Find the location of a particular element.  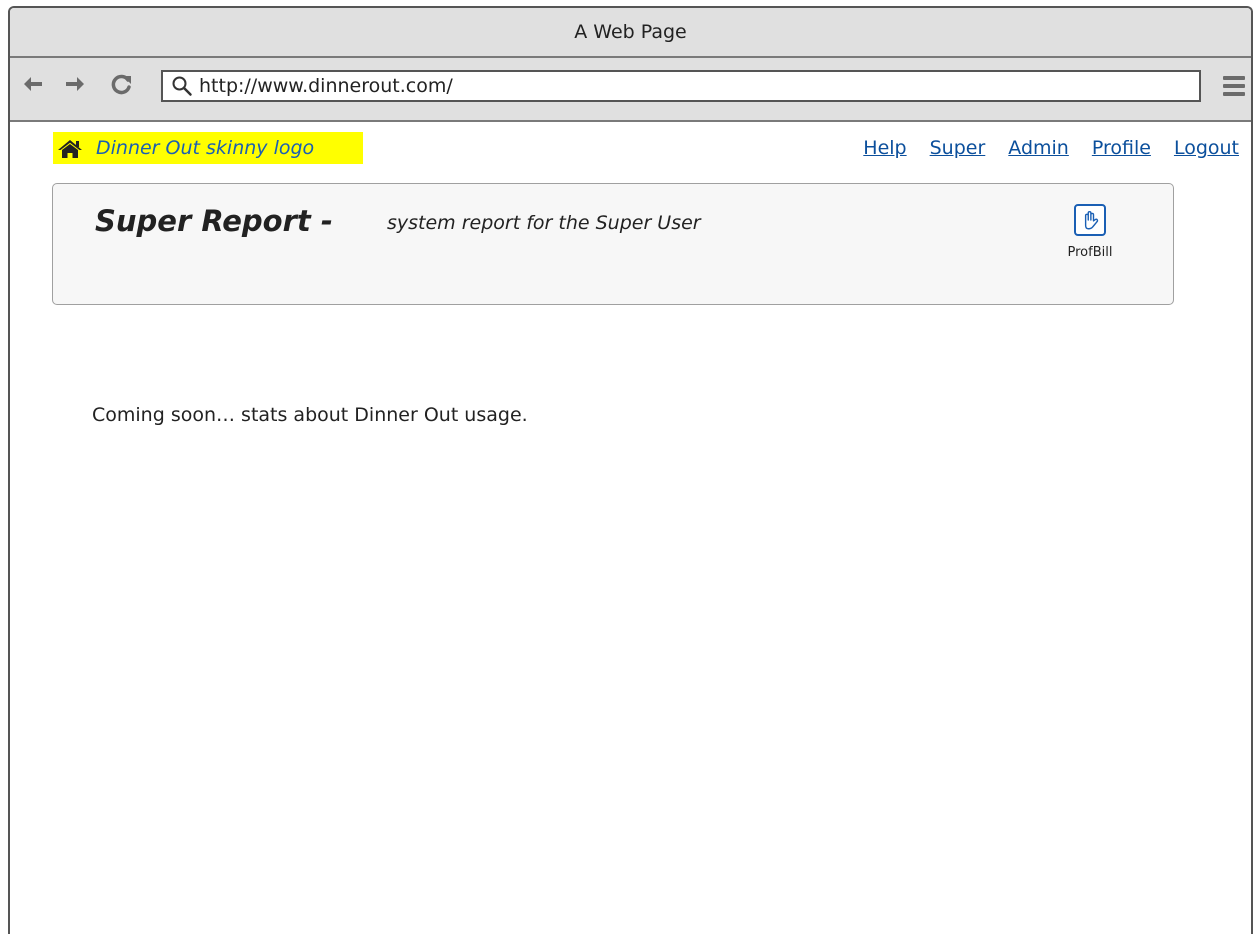

nav-link-profile: Profile is located at coordinates (1121, 148).